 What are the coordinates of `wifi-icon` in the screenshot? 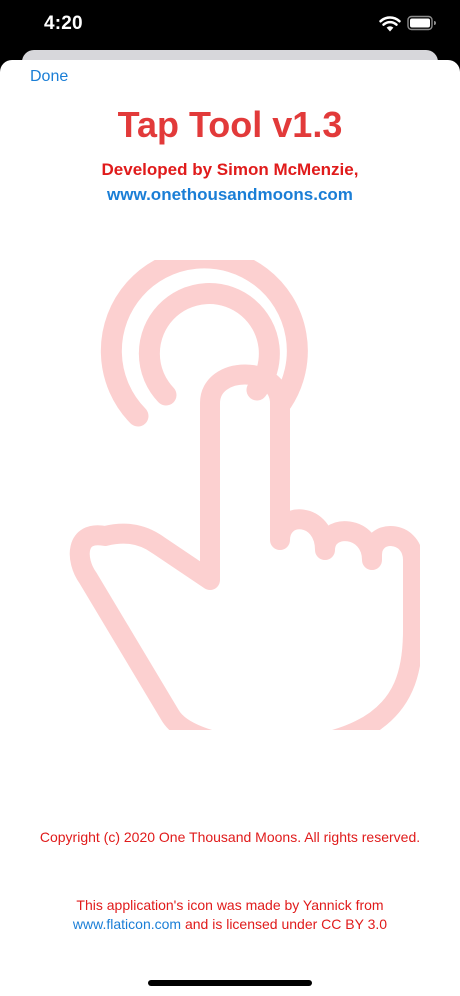 It's located at (390, 24).